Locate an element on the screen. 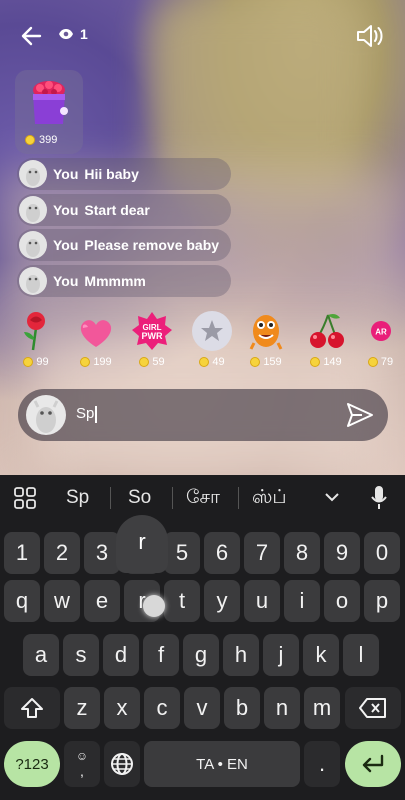 The height and width of the screenshot is (800, 405). gift-item-monster: 159 is located at coordinates (266, 338).